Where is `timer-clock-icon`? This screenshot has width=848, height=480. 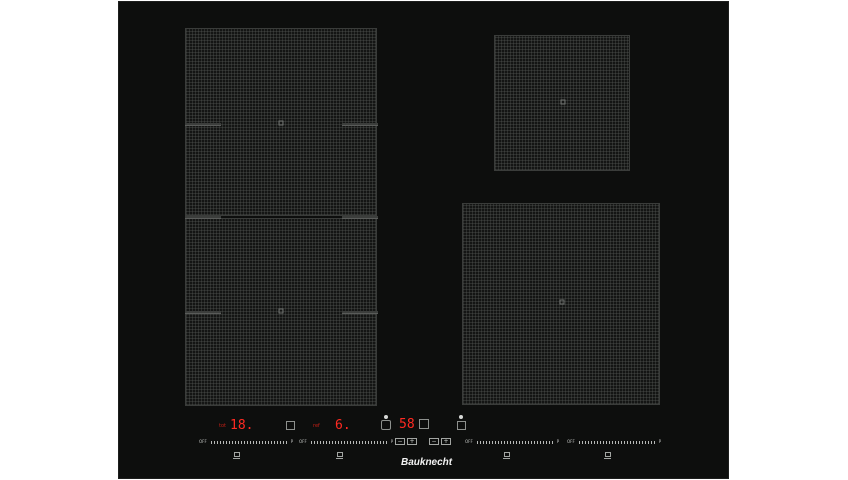 timer-clock-icon is located at coordinates (386, 425).